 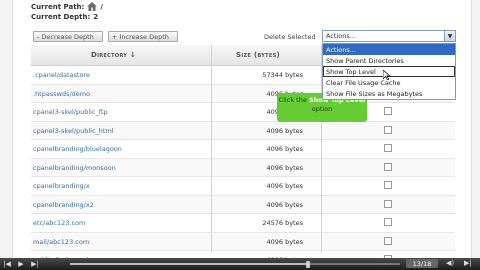 What do you see at coordinates (92, 6) in the screenshot?
I see `home-icon` at bounding box center [92, 6].